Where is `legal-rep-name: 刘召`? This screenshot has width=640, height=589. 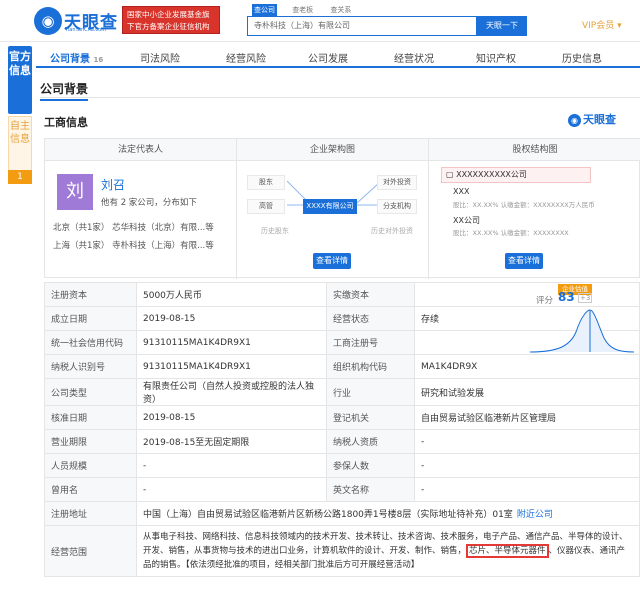 legal-rep-name: 刘召 is located at coordinates (113, 184).